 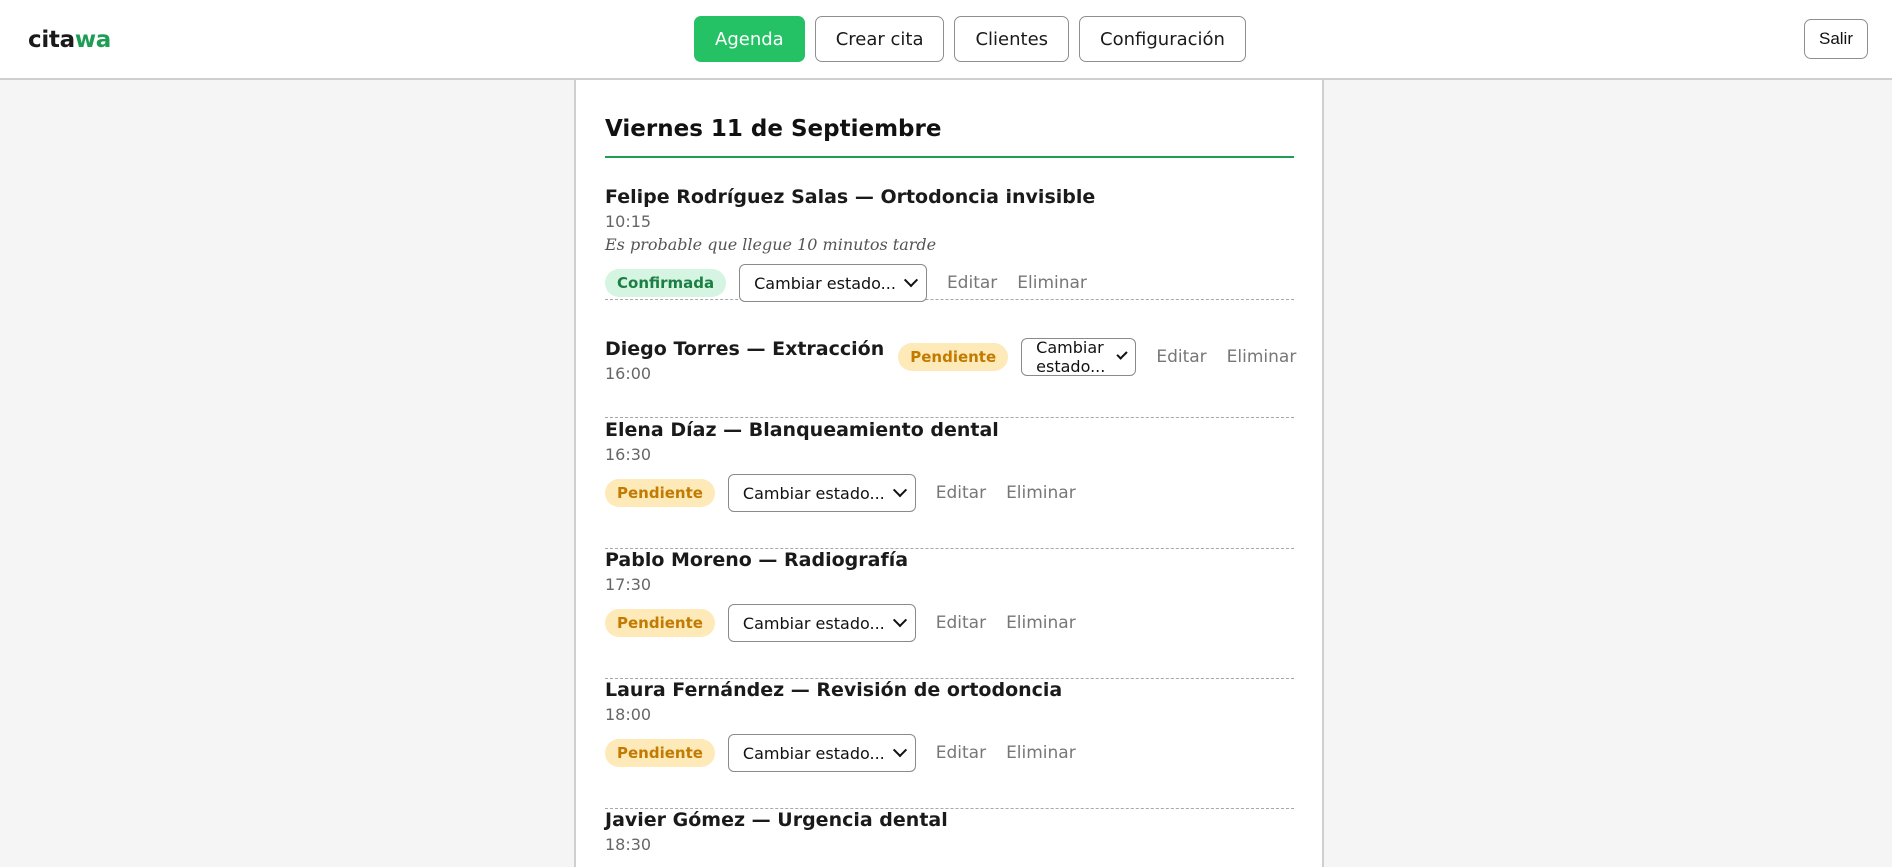 I want to click on day-heading: Viernes 11 de Septiembre, so click(x=949, y=137).